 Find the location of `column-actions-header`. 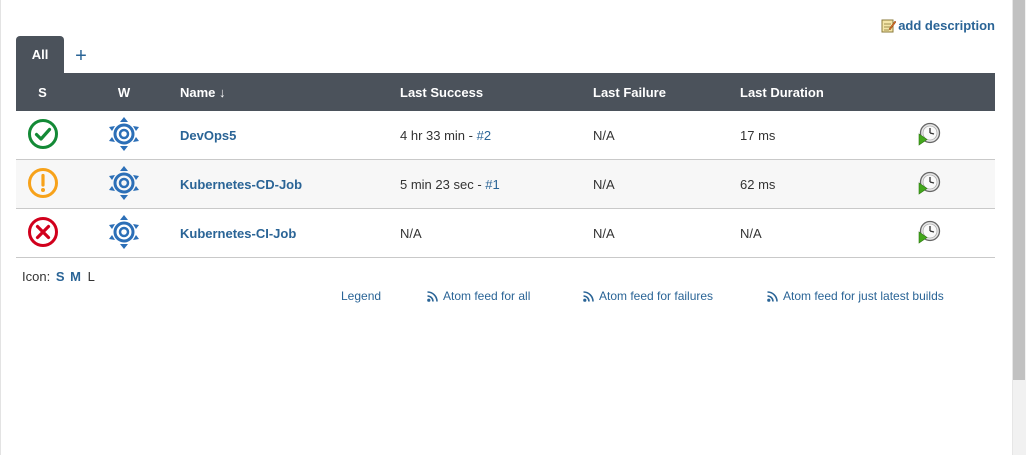

column-actions-header is located at coordinates (952, 92).